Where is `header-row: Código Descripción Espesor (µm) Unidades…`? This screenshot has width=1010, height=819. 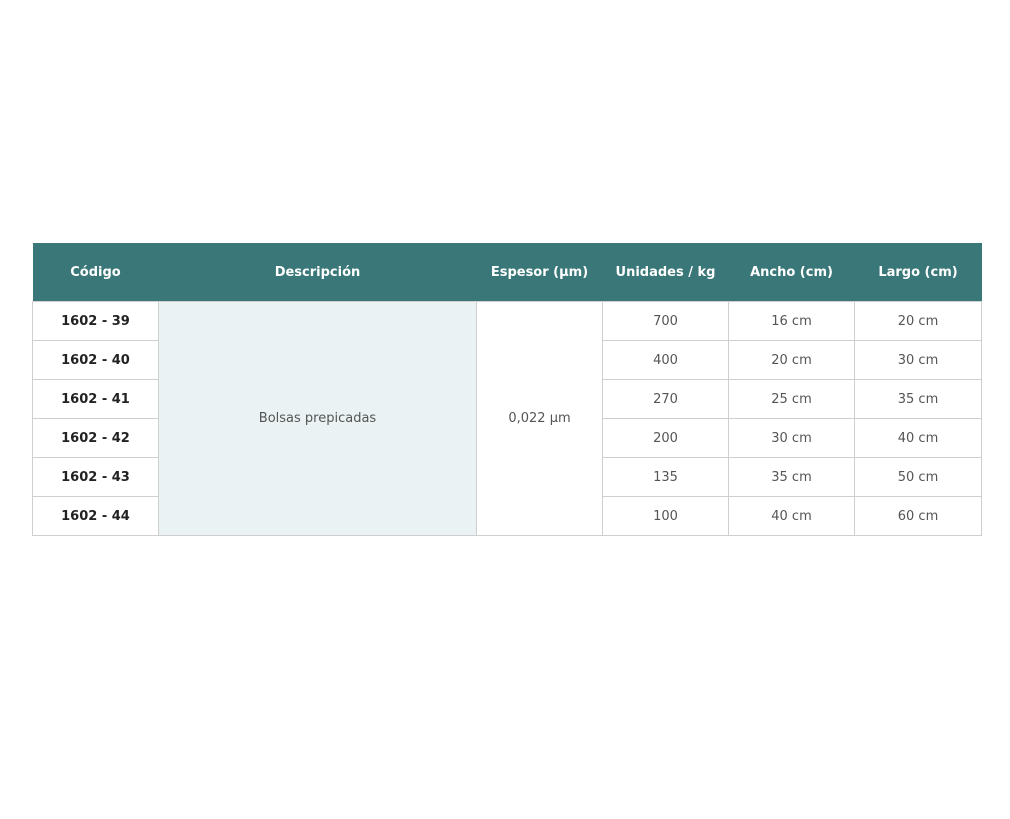
header-row: Código Descripción Espesor (µm) Unidades… is located at coordinates (507, 272).